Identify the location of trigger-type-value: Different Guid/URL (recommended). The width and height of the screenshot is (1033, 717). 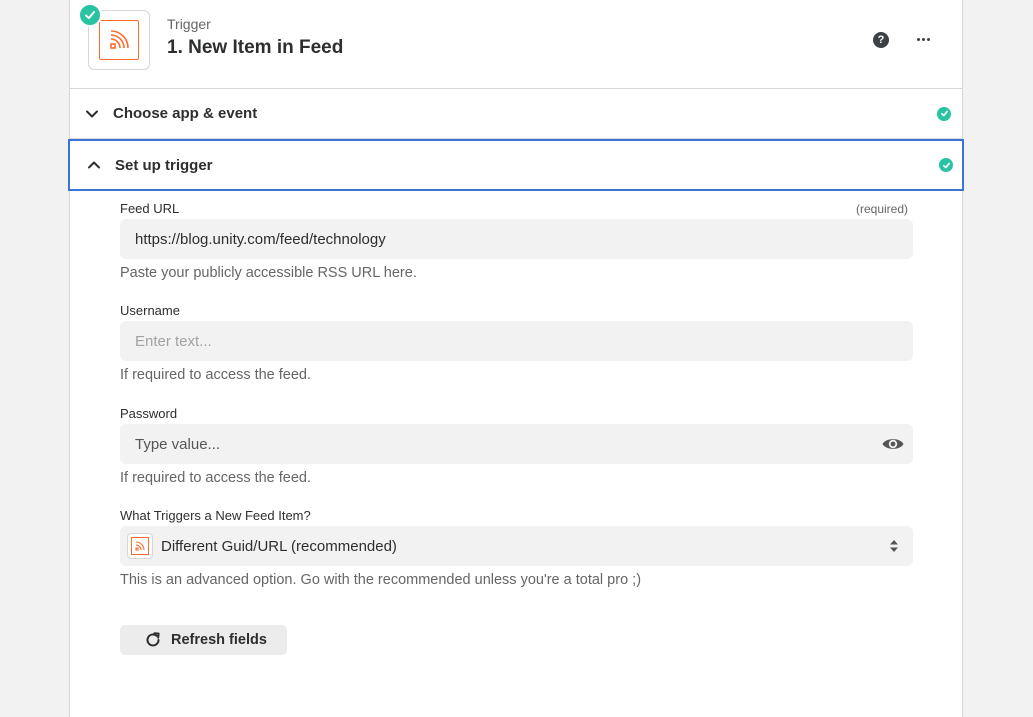
(279, 546).